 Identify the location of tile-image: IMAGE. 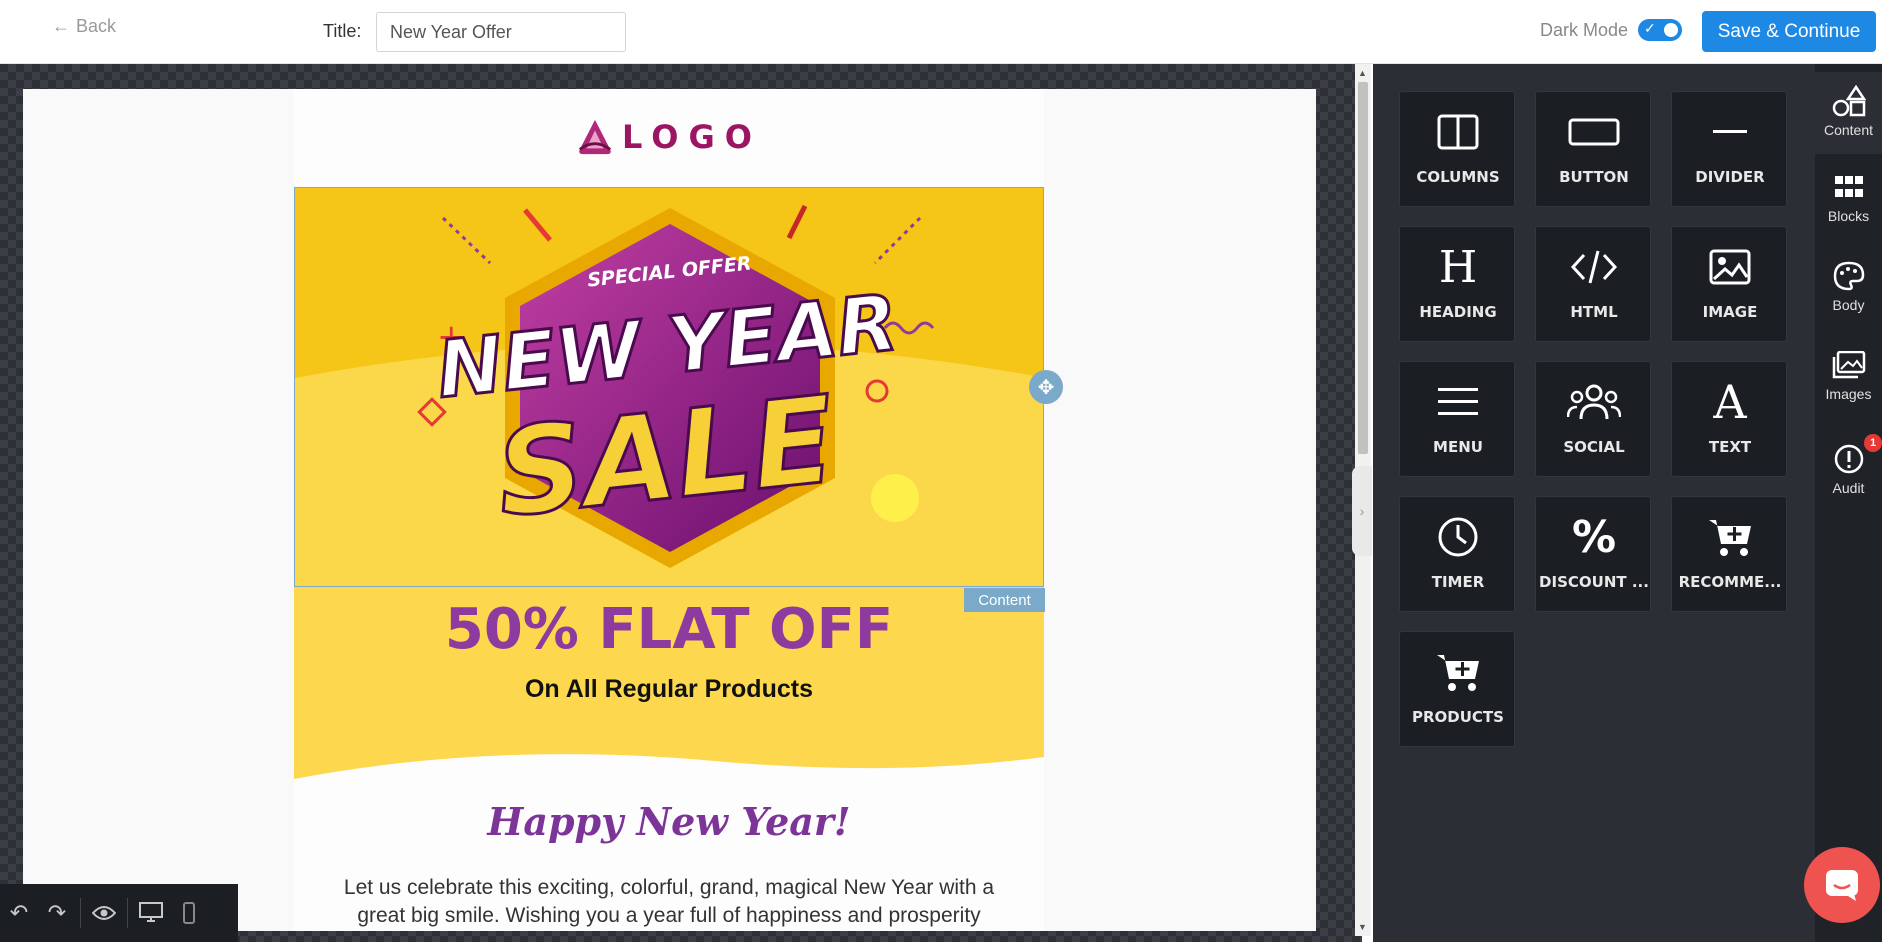
(1729, 284).